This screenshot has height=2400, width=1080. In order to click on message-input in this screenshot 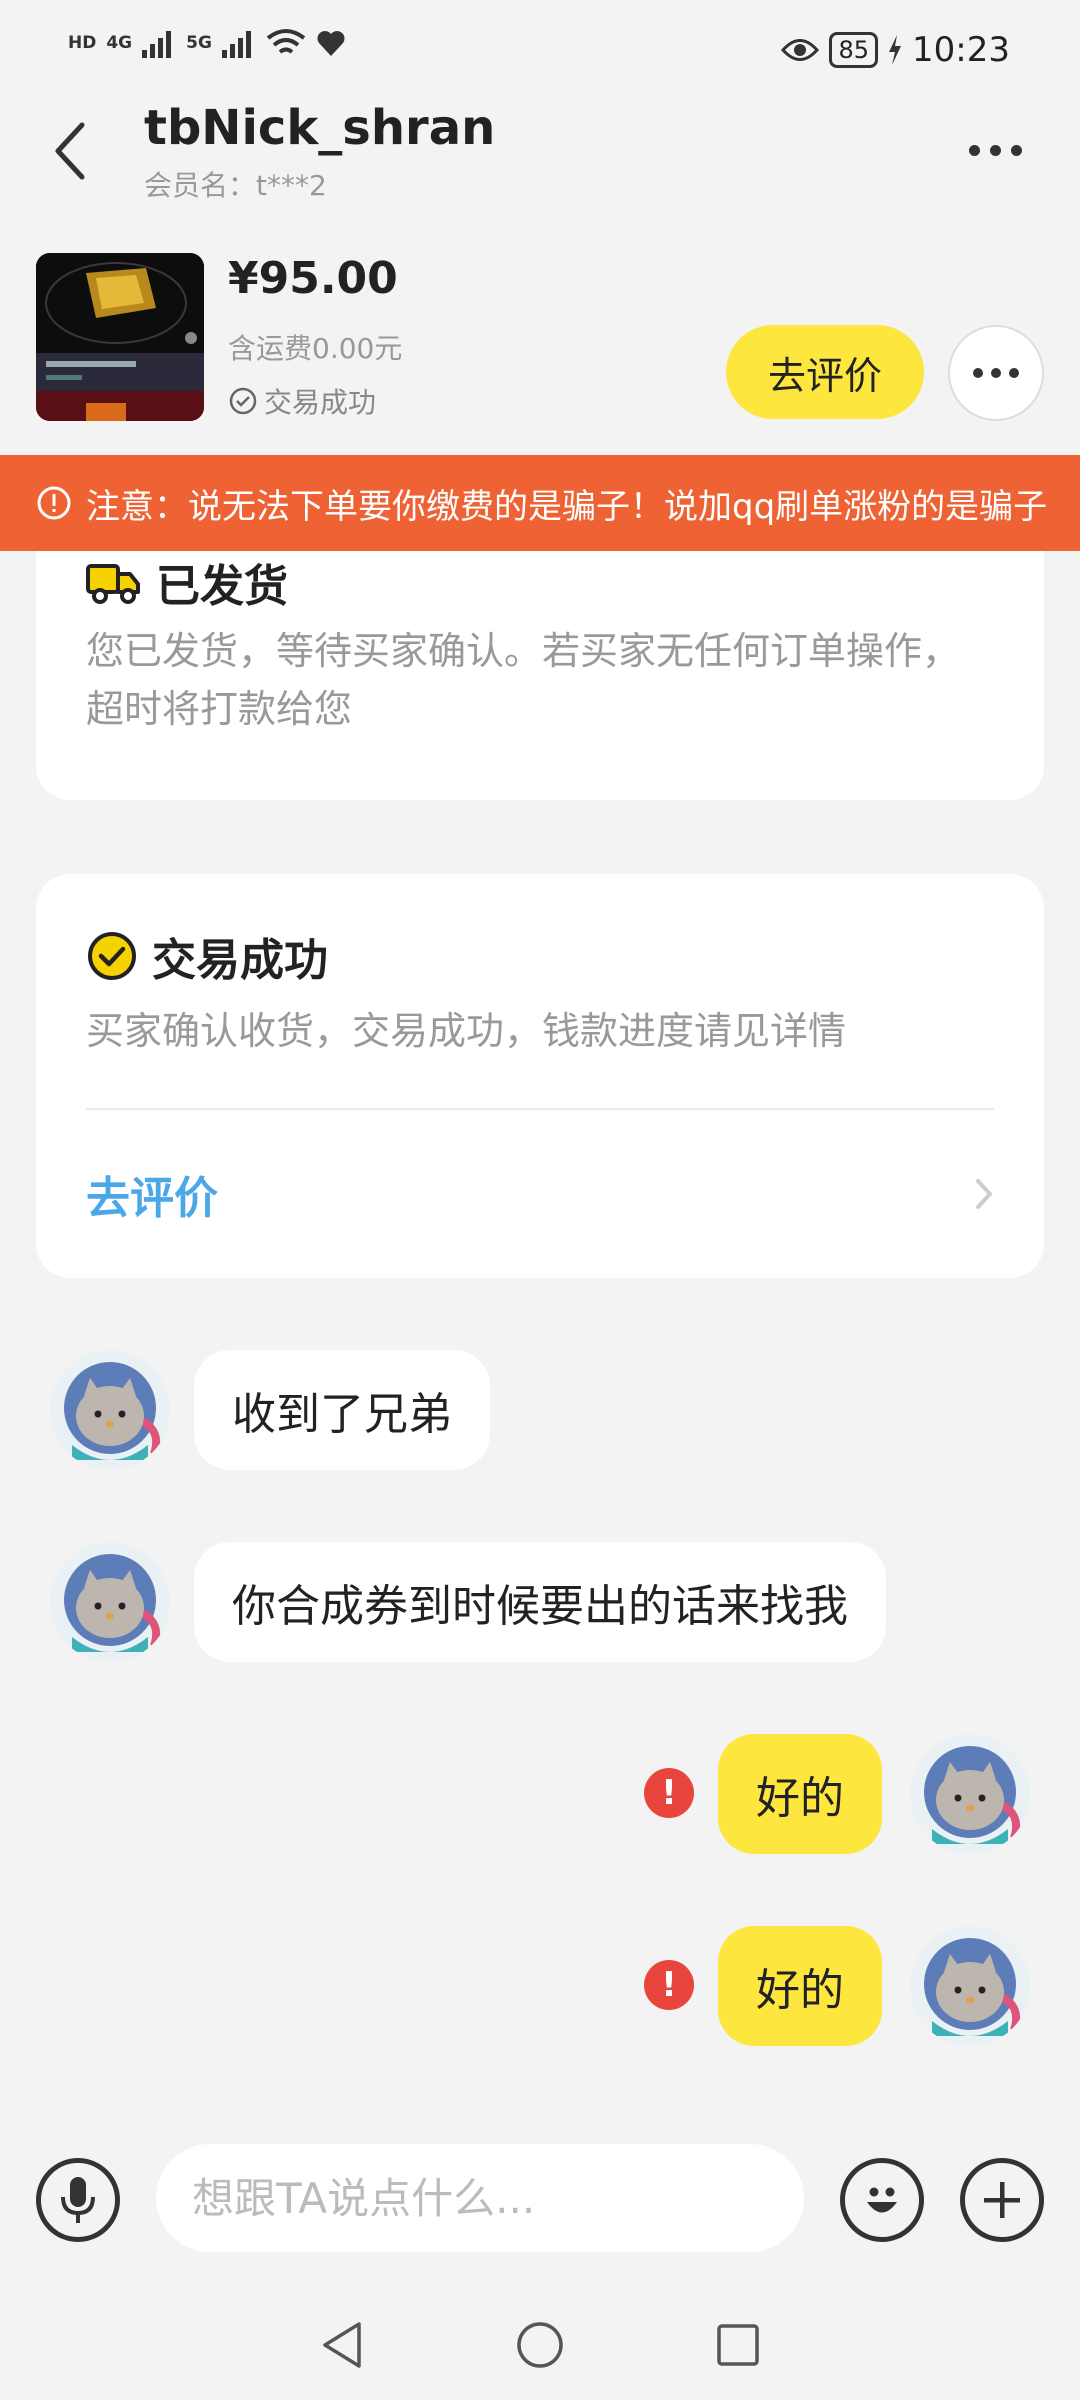, I will do `click(480, 2198)`.